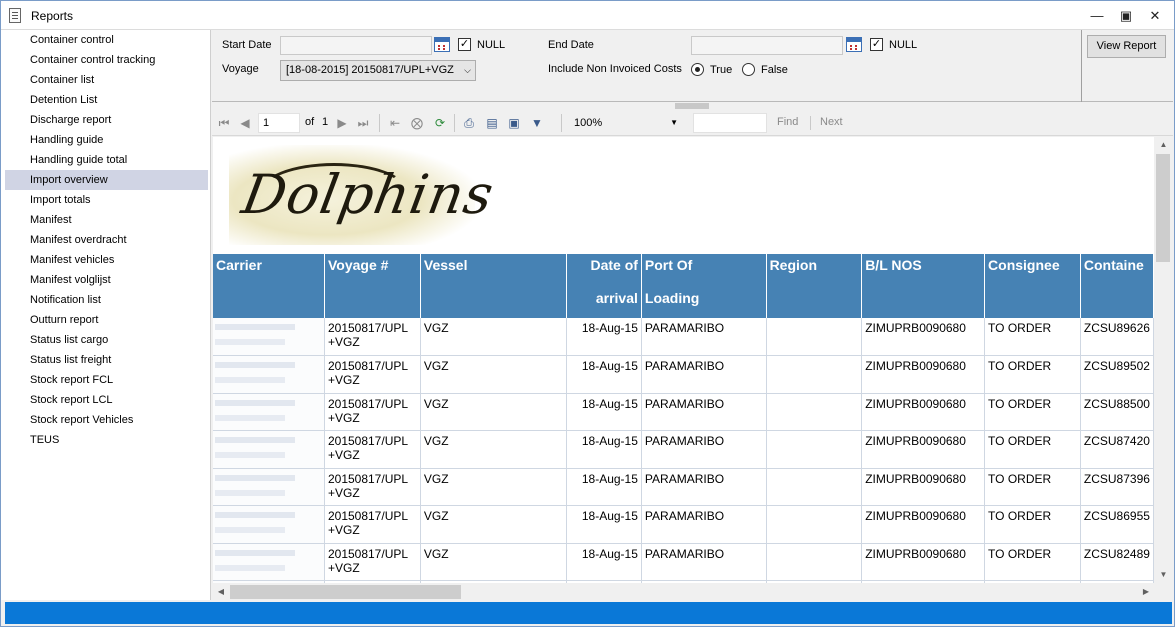  I want to click on report-item-status-list-freight: Status list freight, so click(106, 360).